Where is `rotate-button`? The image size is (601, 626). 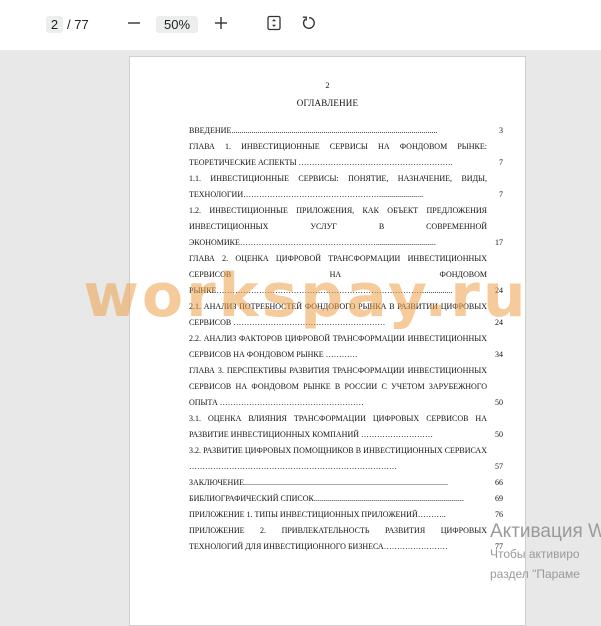
rotate-button is located at coordinates (309, 25).